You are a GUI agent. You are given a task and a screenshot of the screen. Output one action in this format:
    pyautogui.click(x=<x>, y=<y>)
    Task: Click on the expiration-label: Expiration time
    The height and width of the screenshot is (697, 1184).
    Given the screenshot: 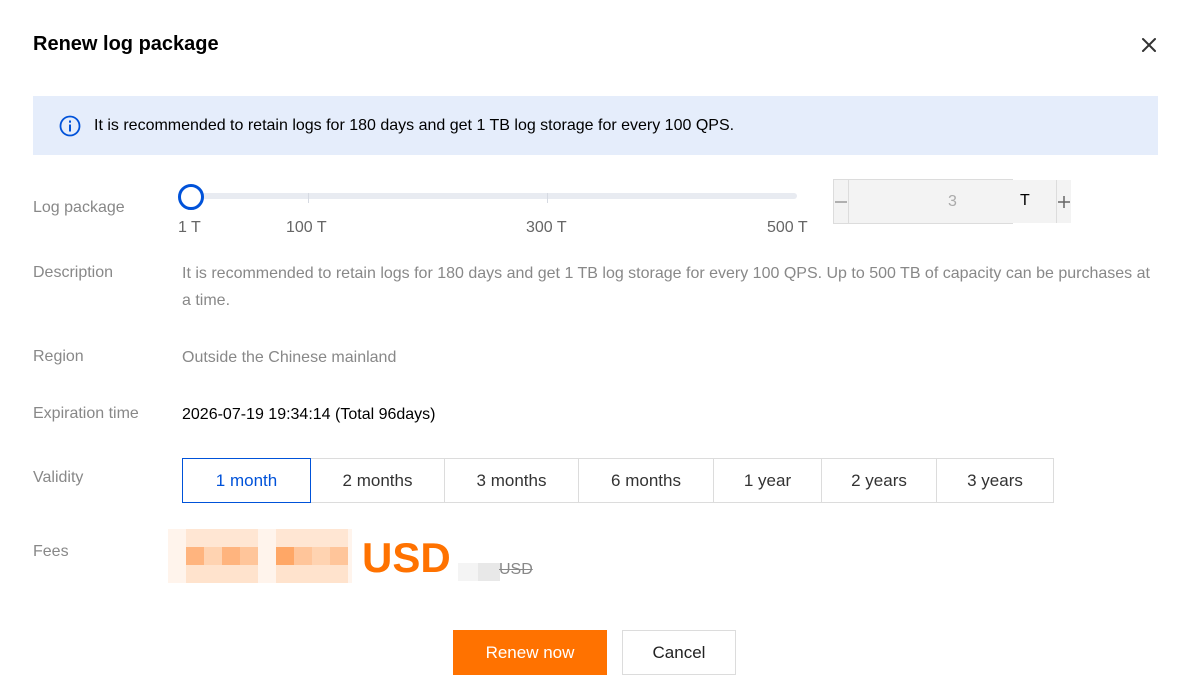 What is the action you would take?
    pyautogui.click(x=86, y=413)
    